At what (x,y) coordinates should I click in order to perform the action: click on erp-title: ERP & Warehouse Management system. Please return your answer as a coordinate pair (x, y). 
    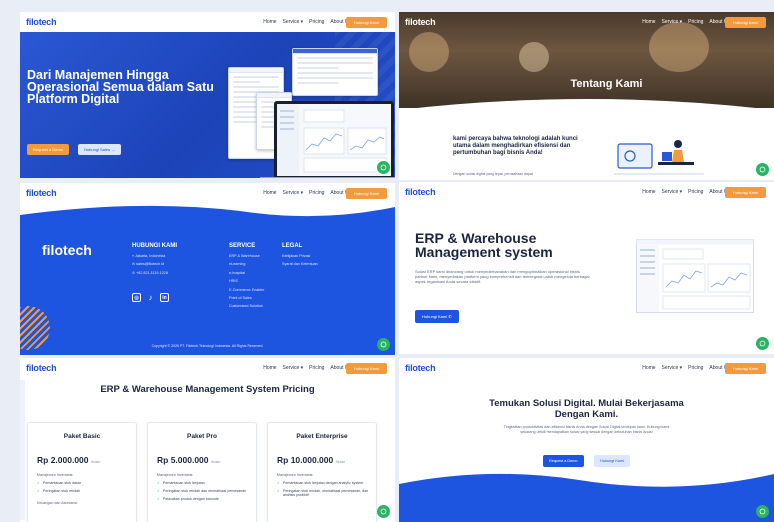
    Looking at the image, I should click on (484, 245).